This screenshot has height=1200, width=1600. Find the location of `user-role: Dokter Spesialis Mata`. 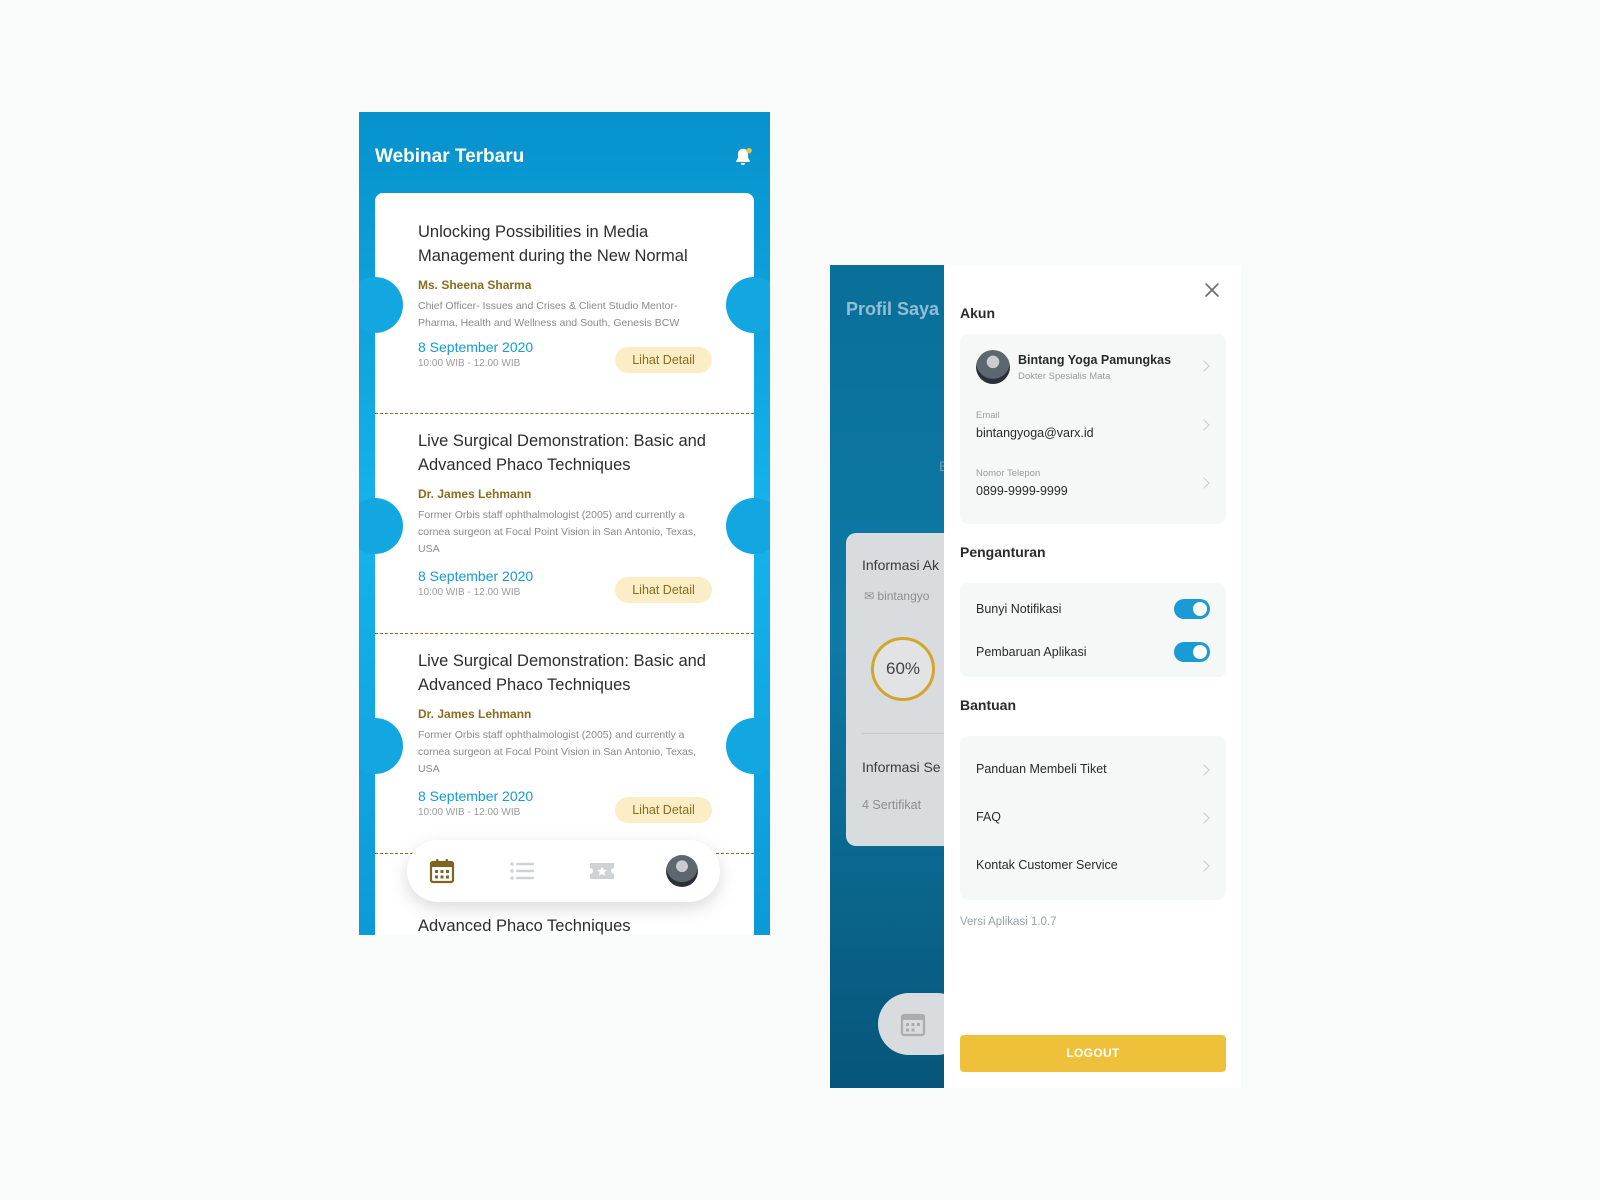

user-role: Dokter Spesialis Mata is located at coordinates (1064, 376).